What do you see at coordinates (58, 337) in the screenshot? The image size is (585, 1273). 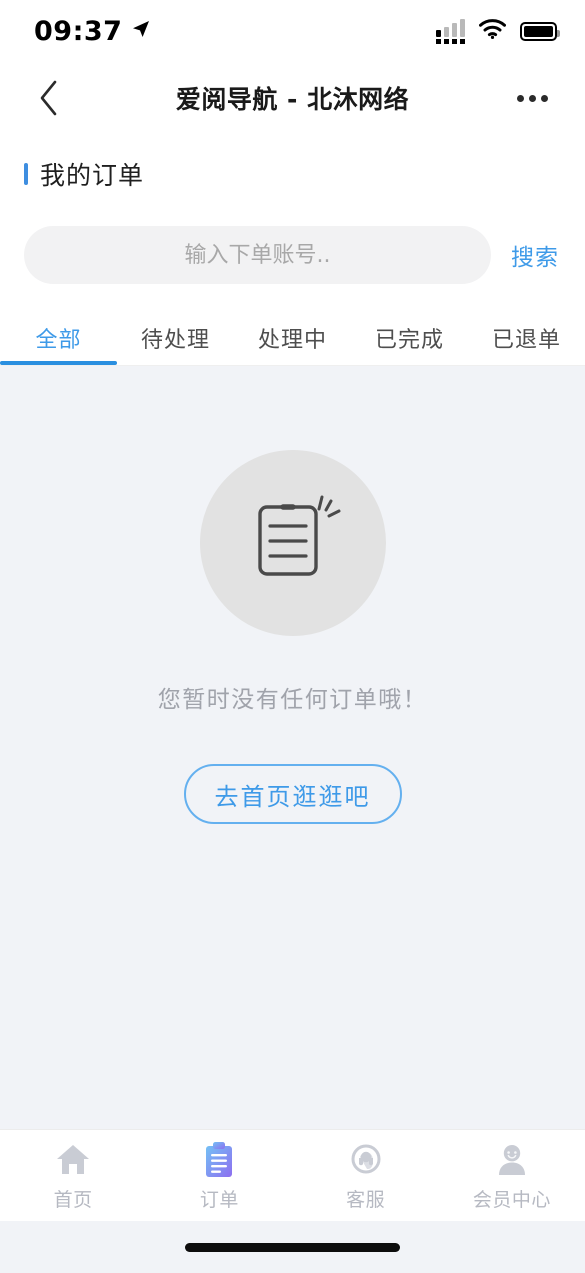 I see `tab-all: 全部` at bounding box center [58, 337].